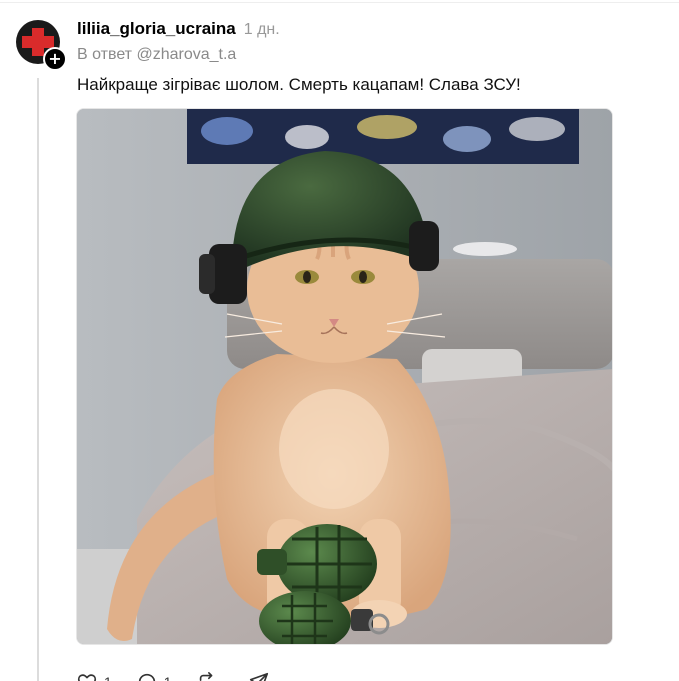 Image resolution: width=679 pixels, height=681 pixels. I want to click on follow-plus-icon: +, so click(55, 59).